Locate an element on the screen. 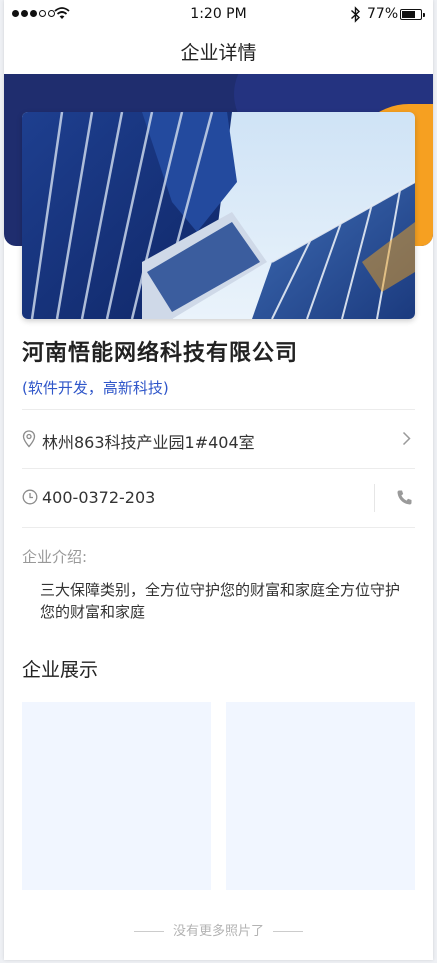 Image resolution: width=437 pixels, height=963 pixels. status-bar: 1:20 PM 77% is located at coordinates (218, 15).